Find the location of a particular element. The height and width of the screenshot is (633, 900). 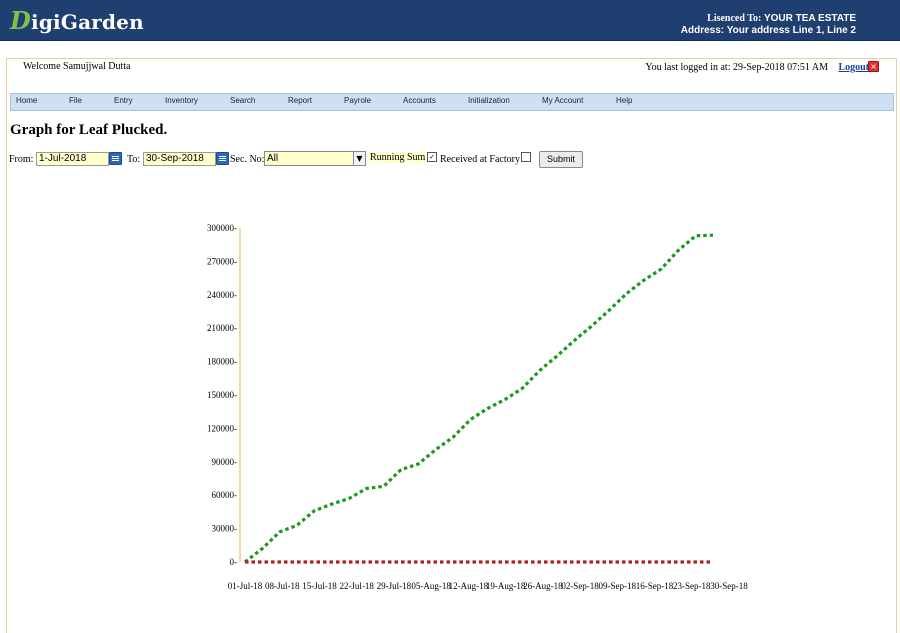

x-tick-label: 19-Aug-18 is located at coordinates (506, 586).